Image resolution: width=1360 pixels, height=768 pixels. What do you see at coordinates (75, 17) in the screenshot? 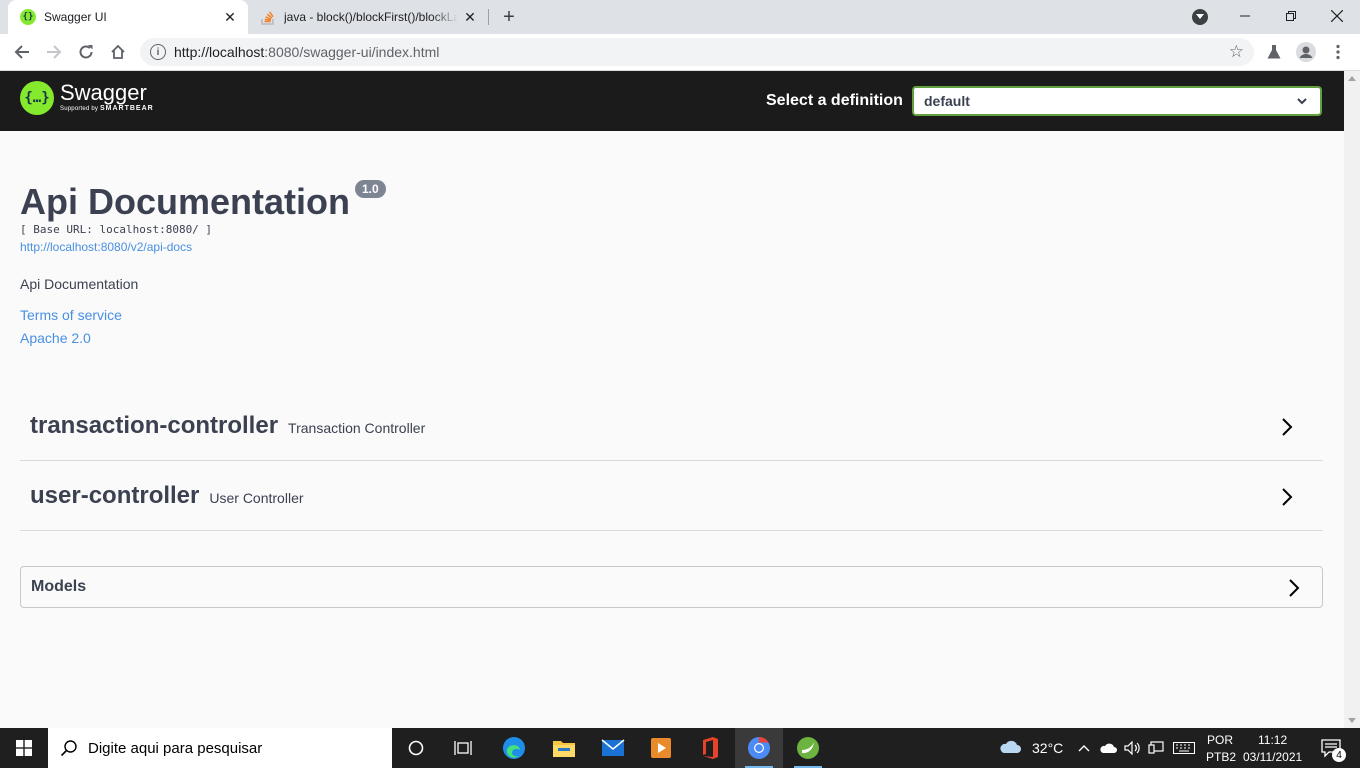
I see `tab-title: Swagger UI` at bounding box center [75, 17].